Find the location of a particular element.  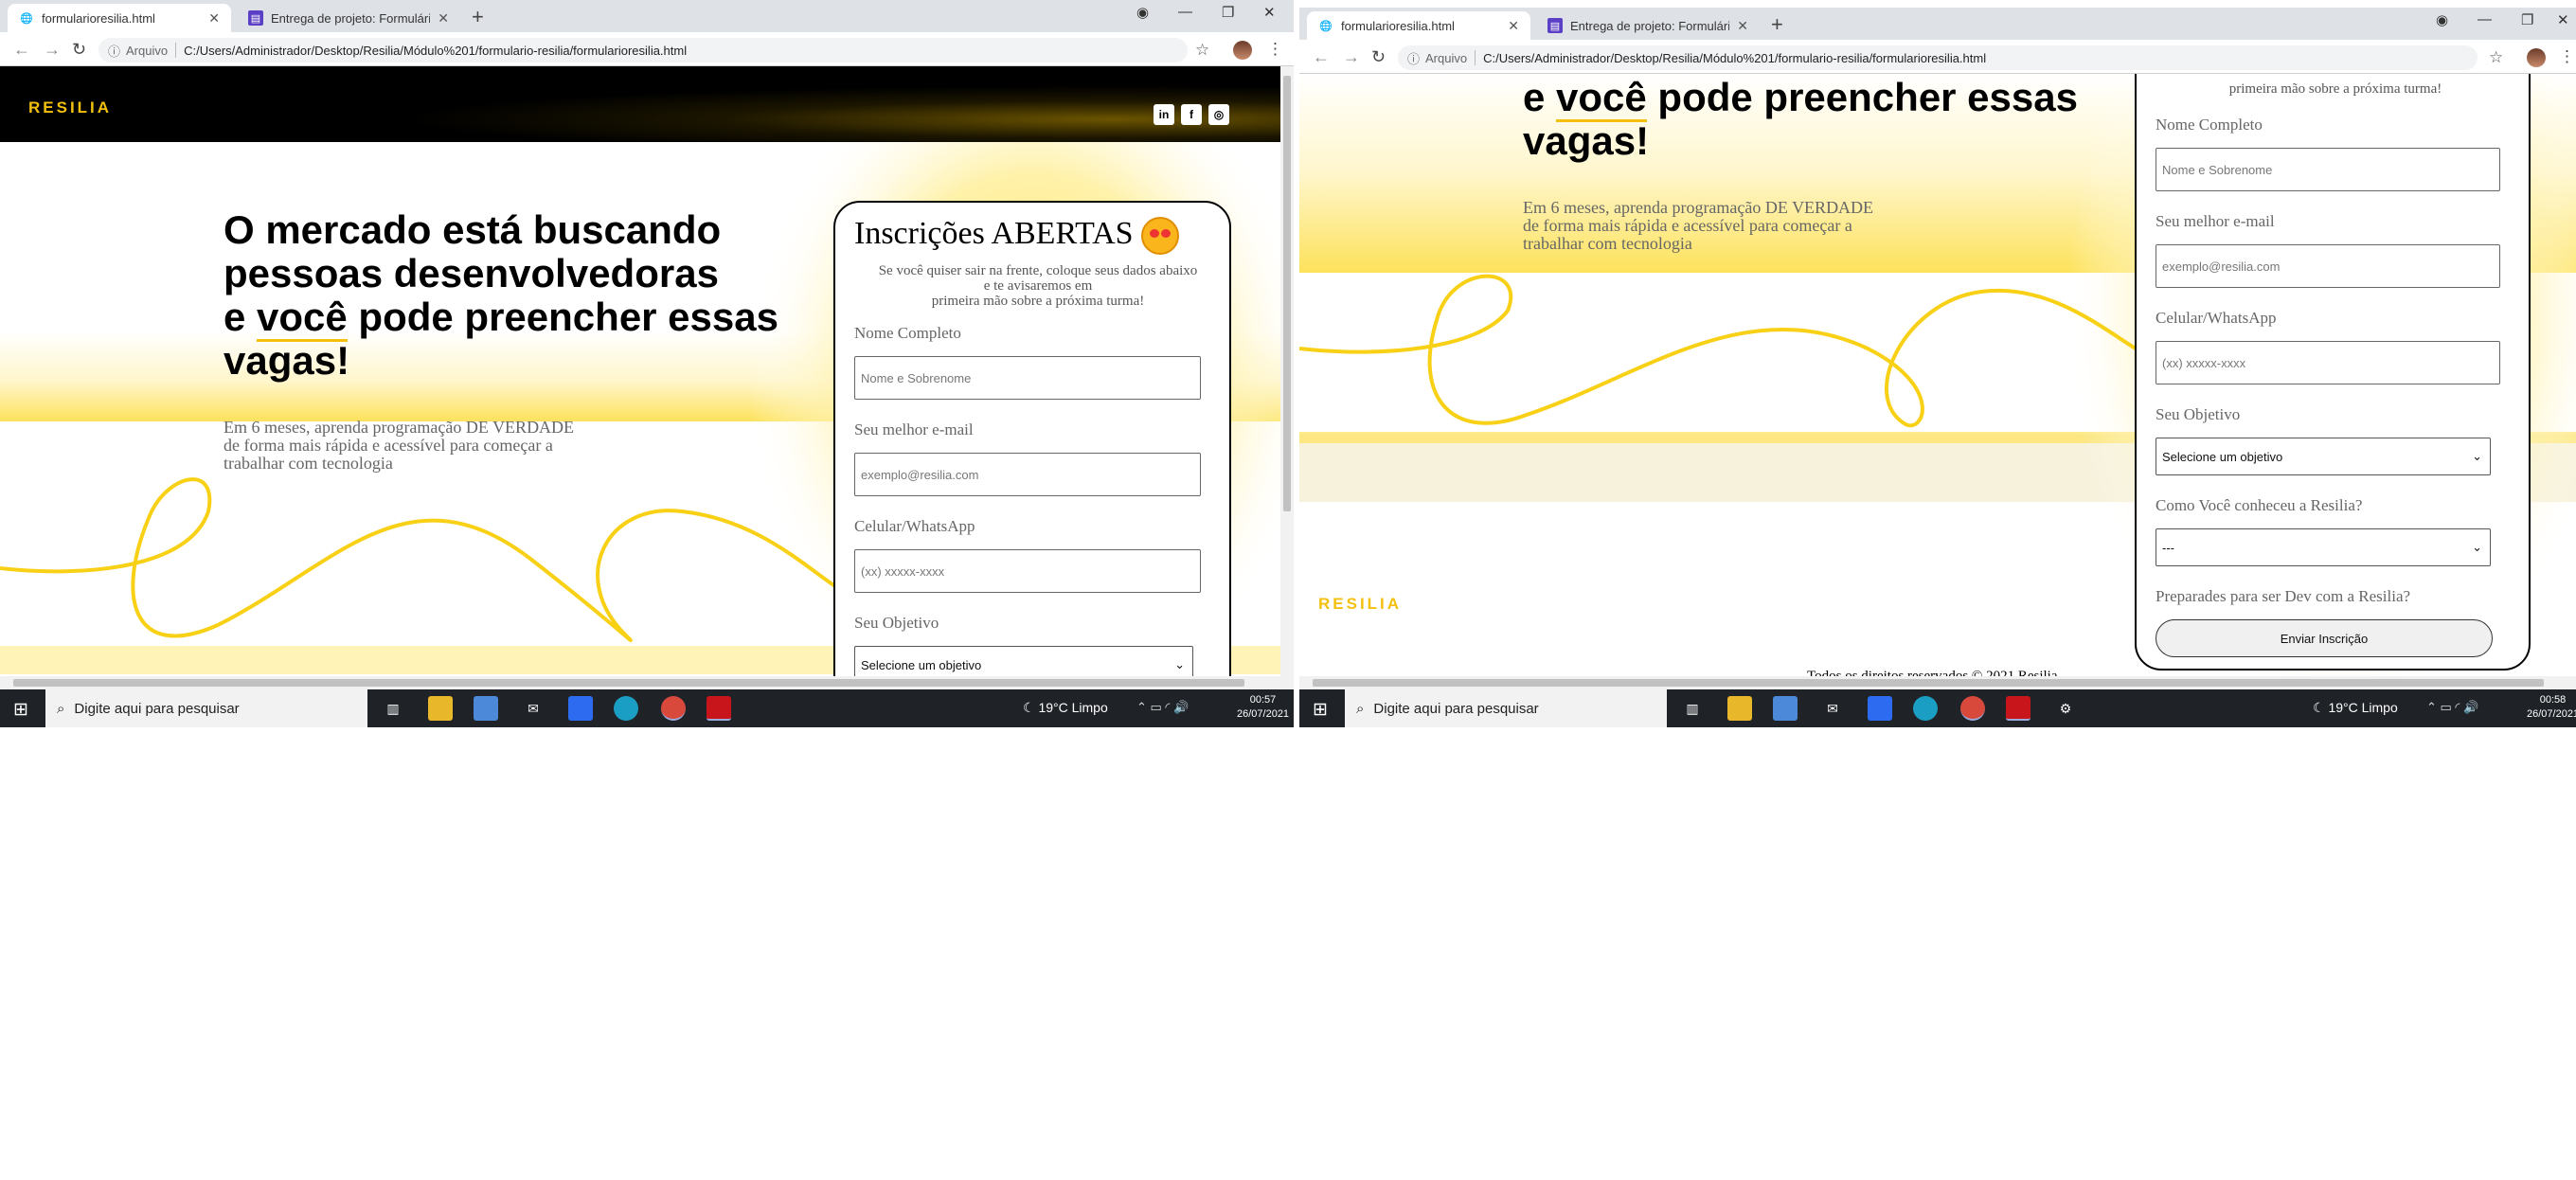

clock: 00:57 26/07/2021 is located at coordinates (1263, 707).